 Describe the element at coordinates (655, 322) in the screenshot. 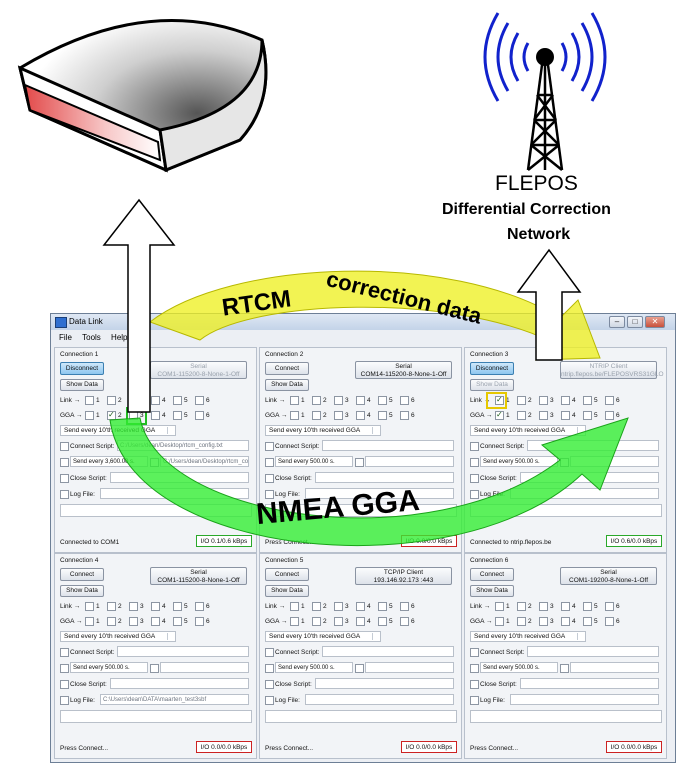

I see `close-button: ✕` at that location.